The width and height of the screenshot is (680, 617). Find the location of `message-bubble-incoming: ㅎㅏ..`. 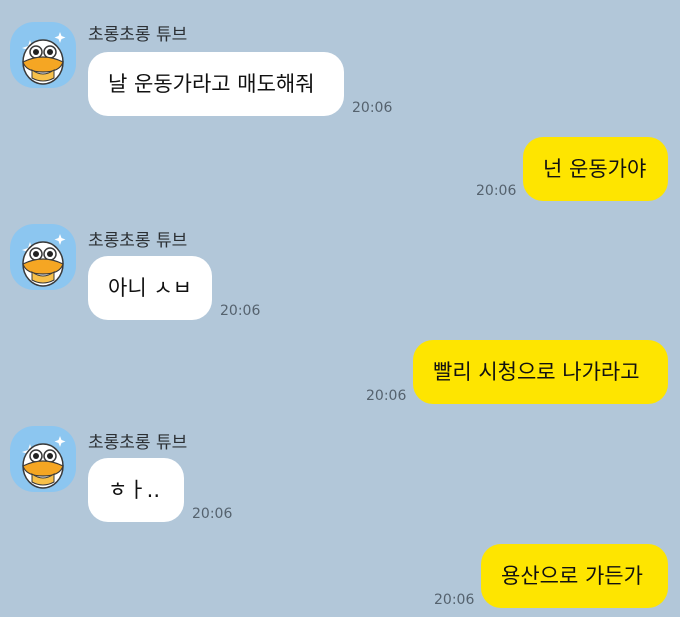

message-bubble-incoming: ㅎㅏ.. is located at coordinates (136, 490).